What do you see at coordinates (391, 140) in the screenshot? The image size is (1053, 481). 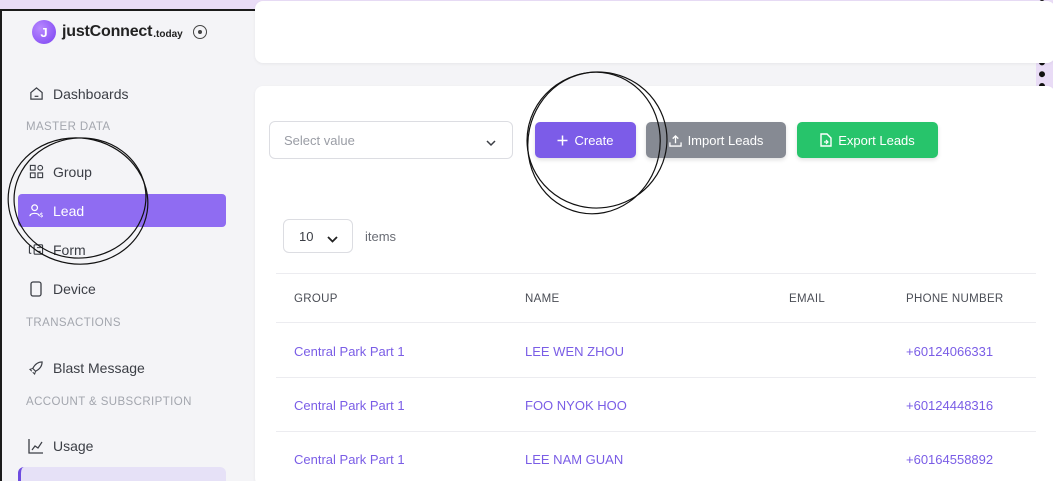 I see `group-filter-select: Select value` at bounding box center [391, 140].